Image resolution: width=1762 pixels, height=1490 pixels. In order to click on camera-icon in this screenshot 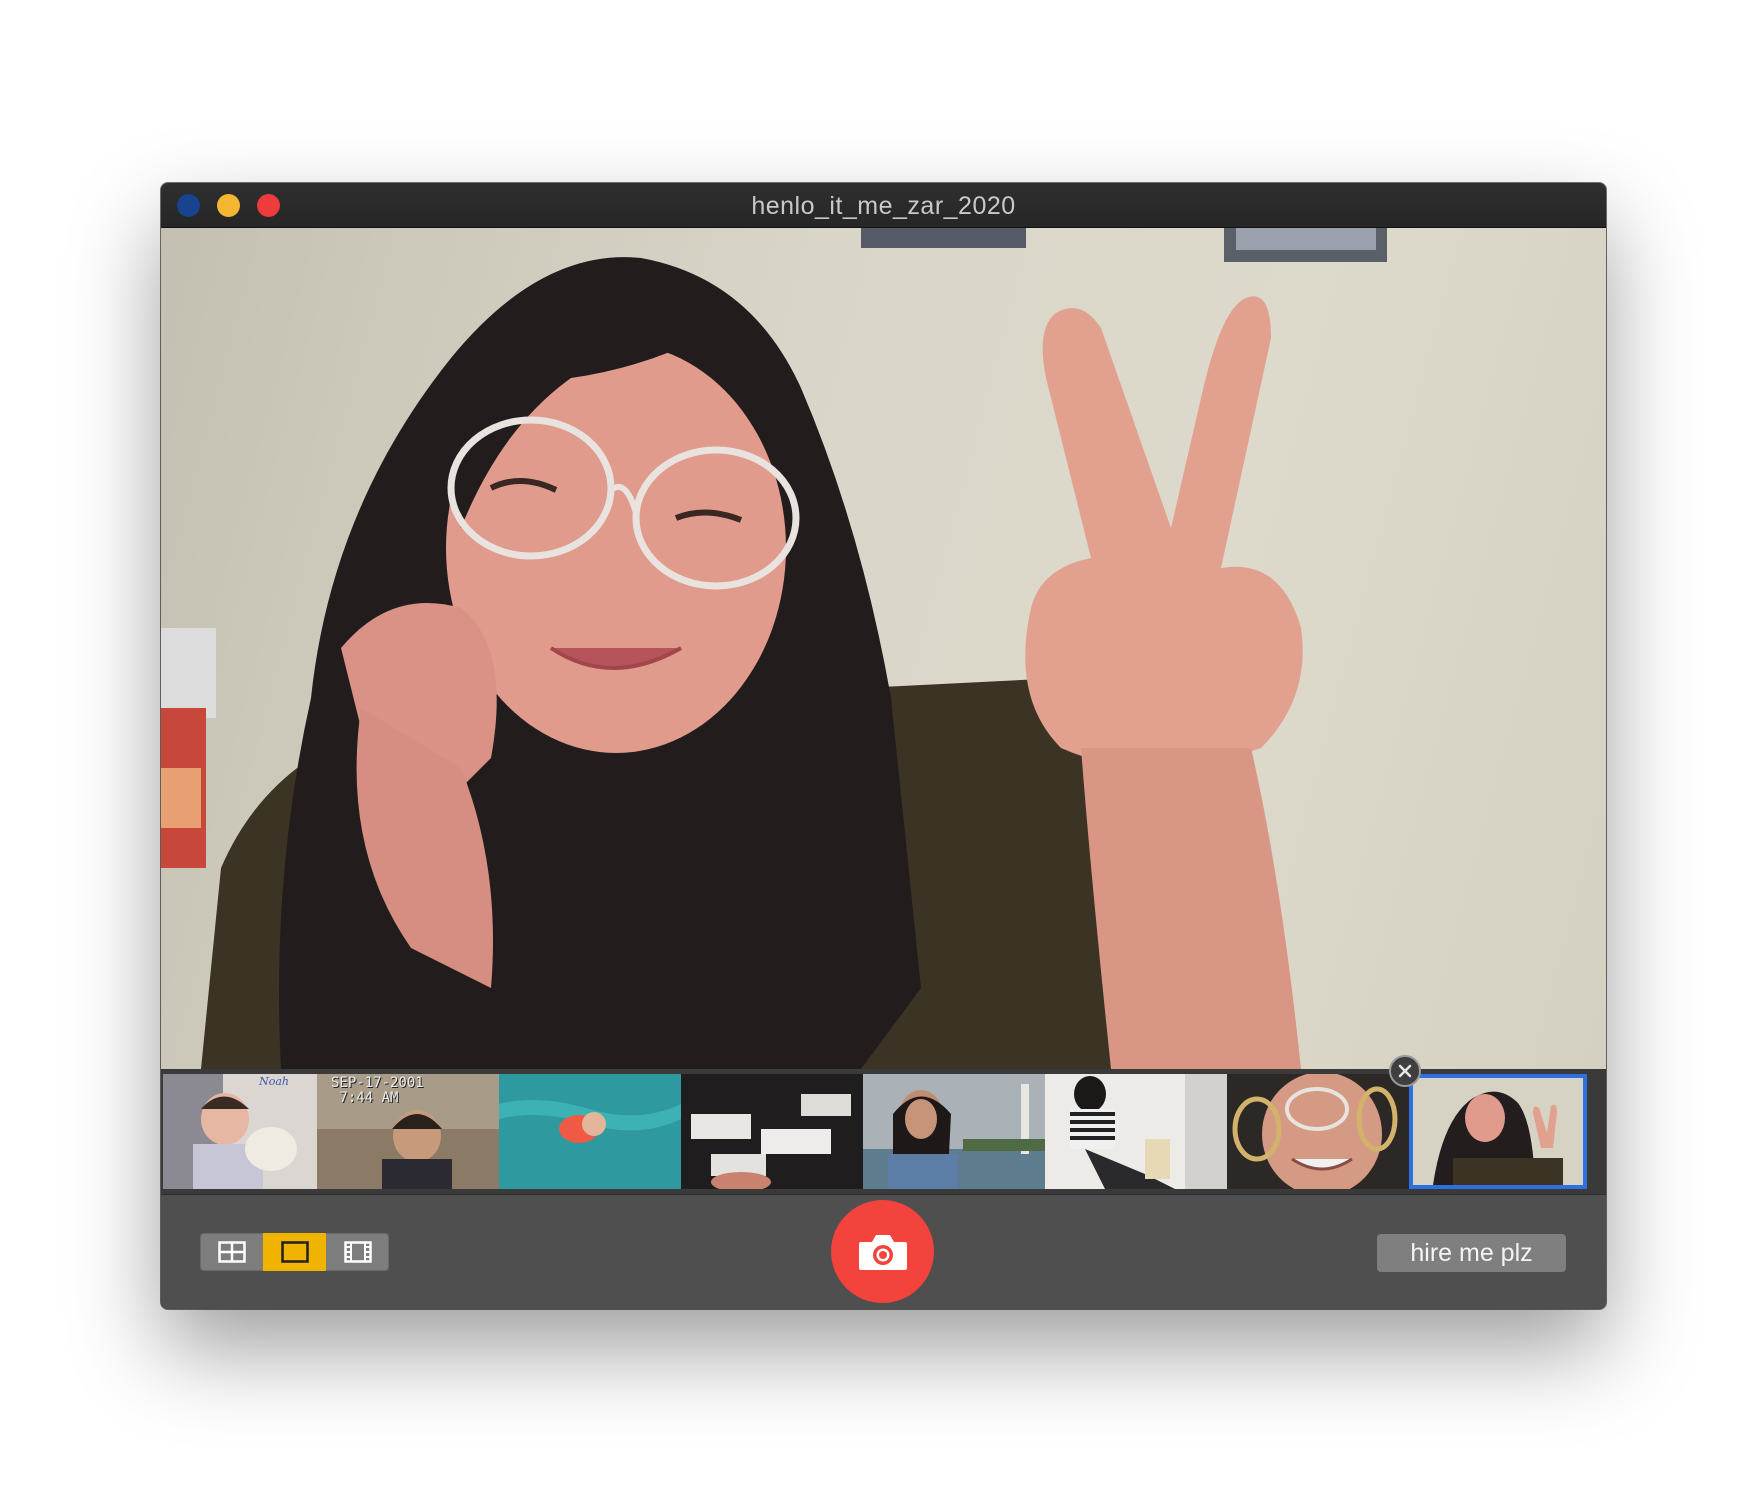, I will do `click(882, 1252)`.